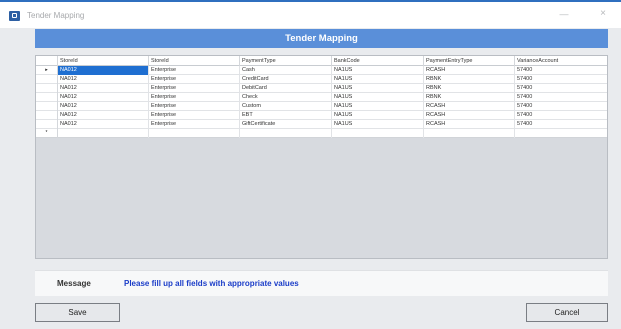 This screenshot has width=621, height=329. What do you see at coordinates (286, 97) in the screenshot?
I see `cell-paymenttype: Check` at bounding box center [286, 97].